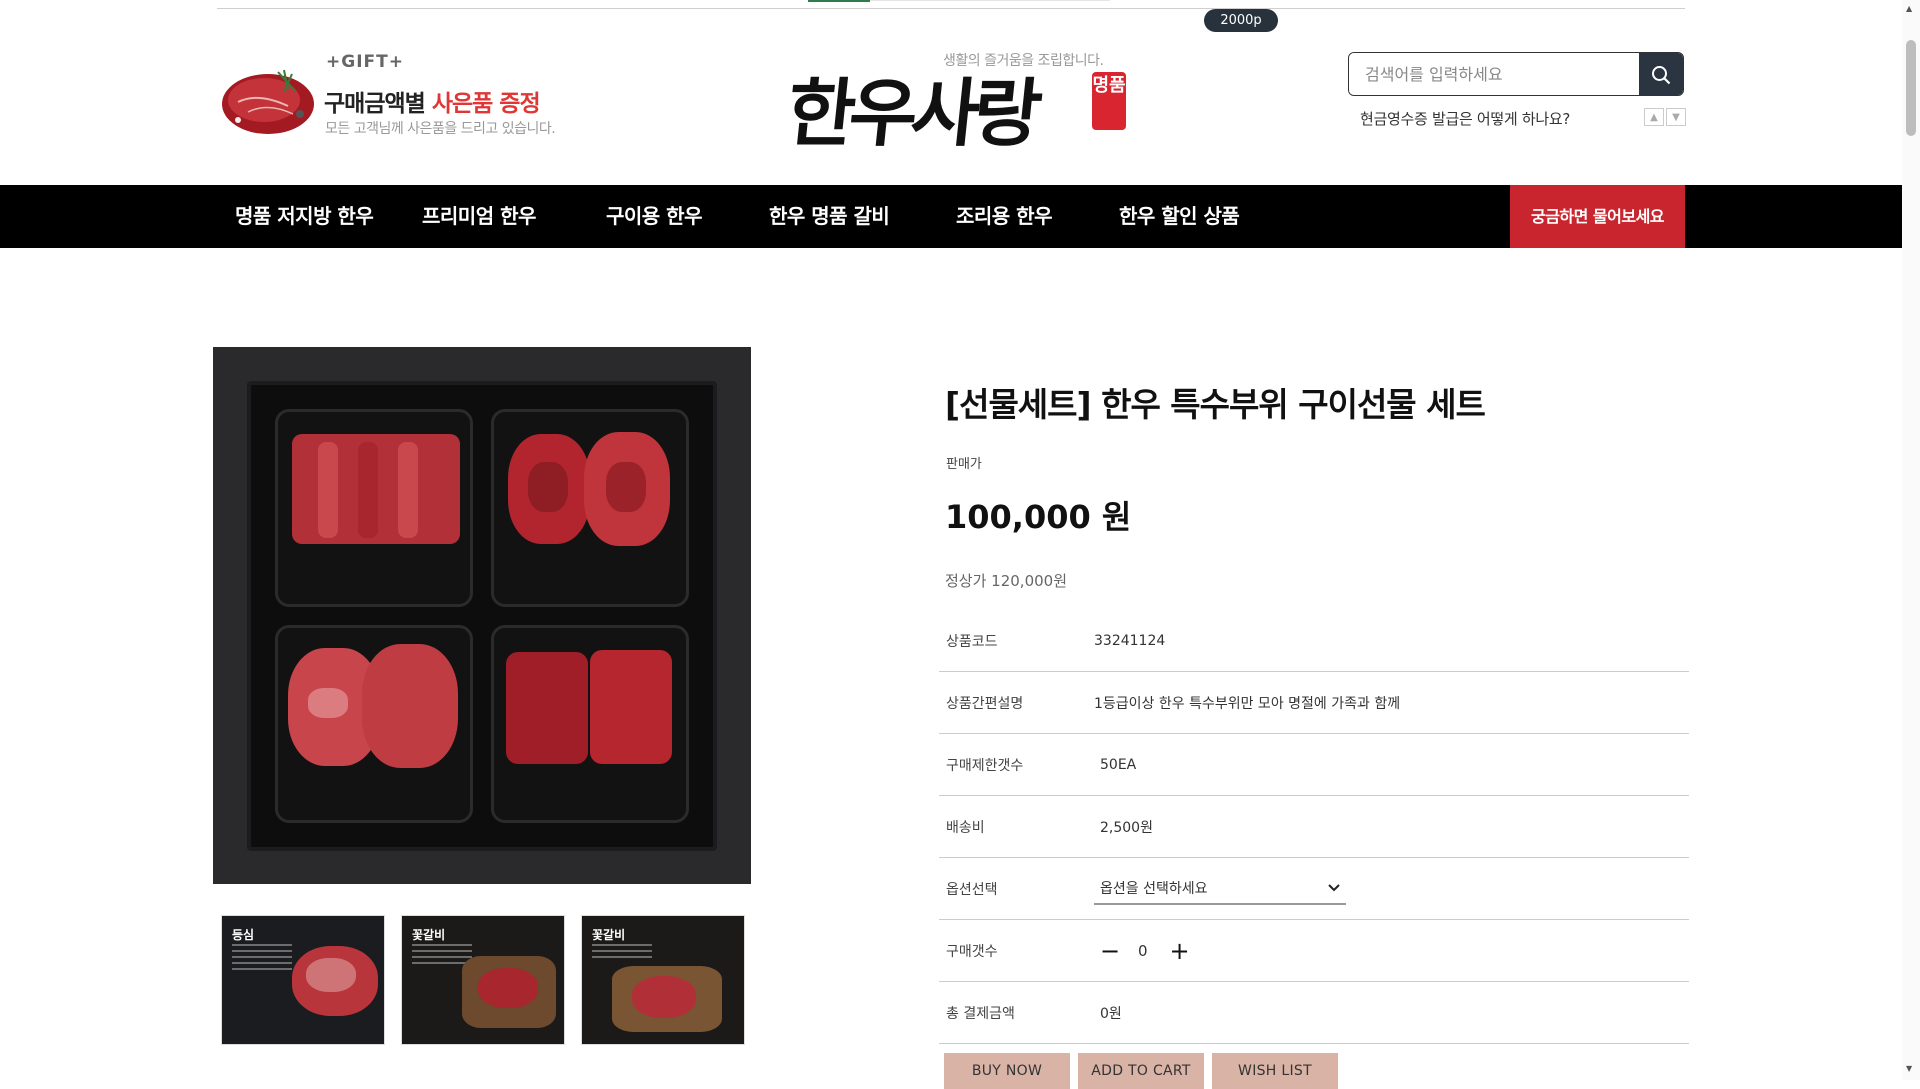  I want to click on chevron-down-icon, so click(1334, 887).